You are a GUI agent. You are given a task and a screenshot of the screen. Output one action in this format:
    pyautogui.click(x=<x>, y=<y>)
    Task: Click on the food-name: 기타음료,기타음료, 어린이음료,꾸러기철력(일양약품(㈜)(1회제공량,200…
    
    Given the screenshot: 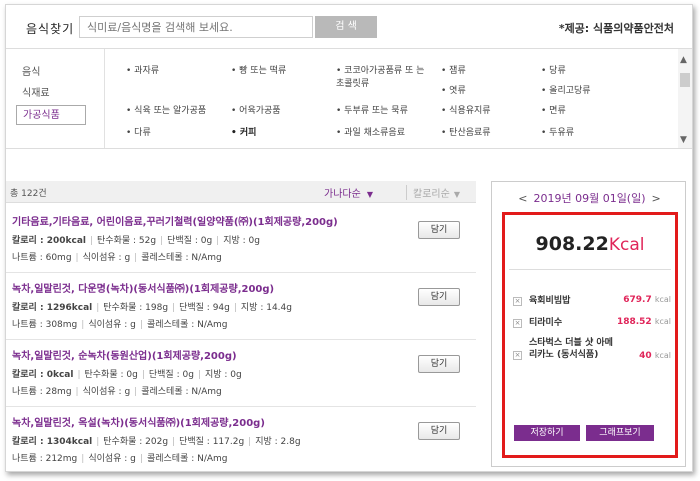 What is the action you would take?
    pyautogui.click(x=175, y=220)
    